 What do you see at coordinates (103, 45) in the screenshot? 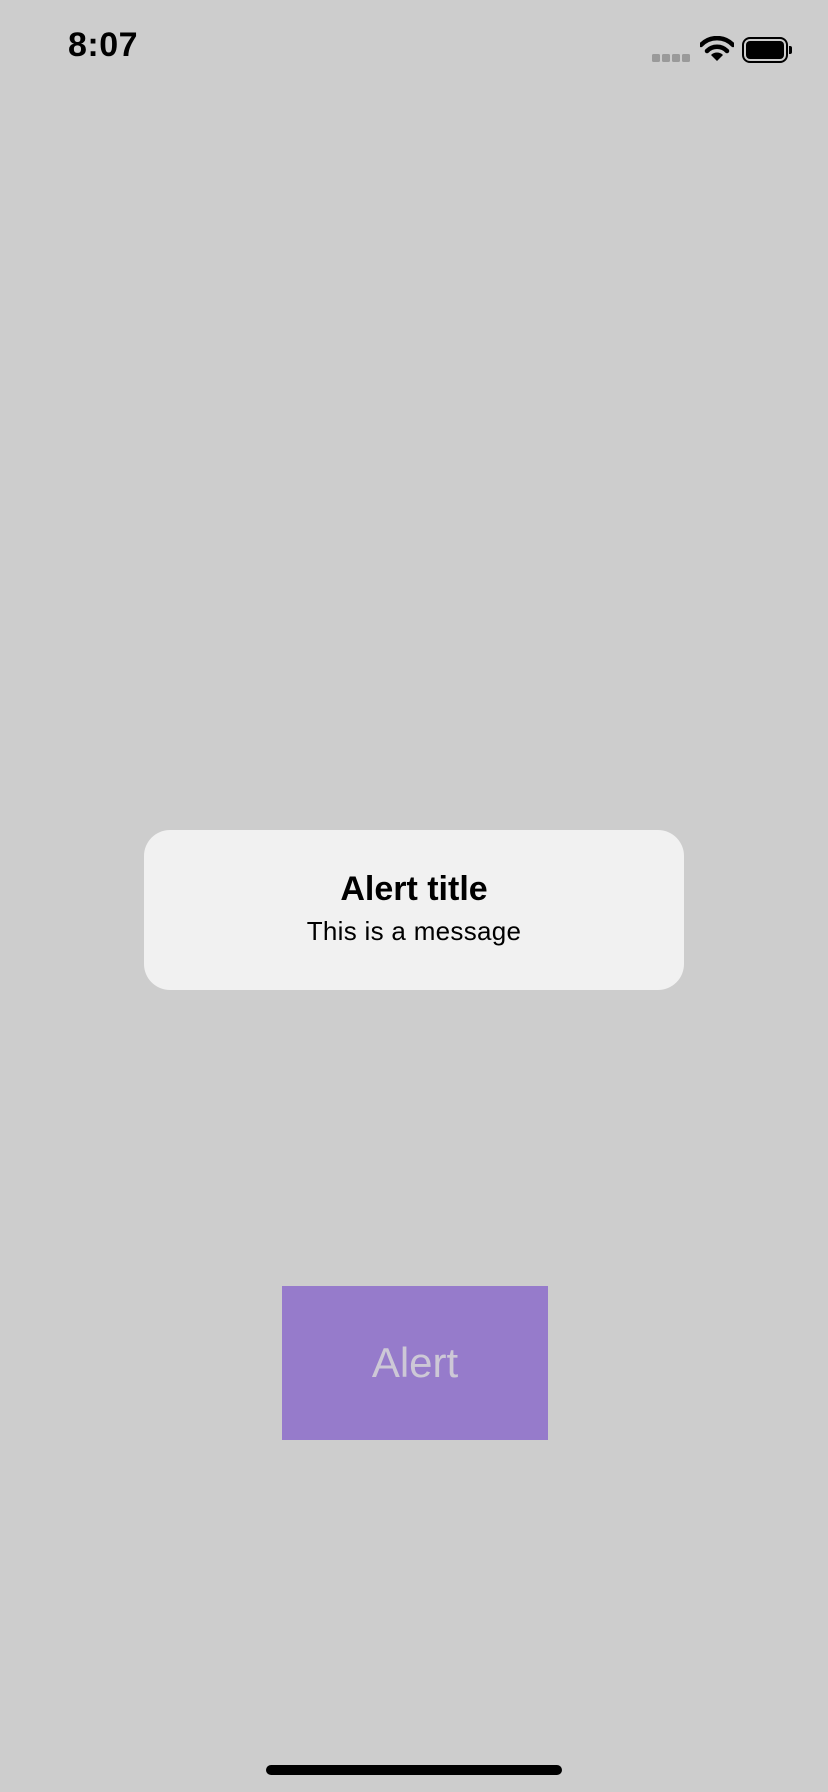
I see `status-time: 8:07` at bounding box center [103, 45].